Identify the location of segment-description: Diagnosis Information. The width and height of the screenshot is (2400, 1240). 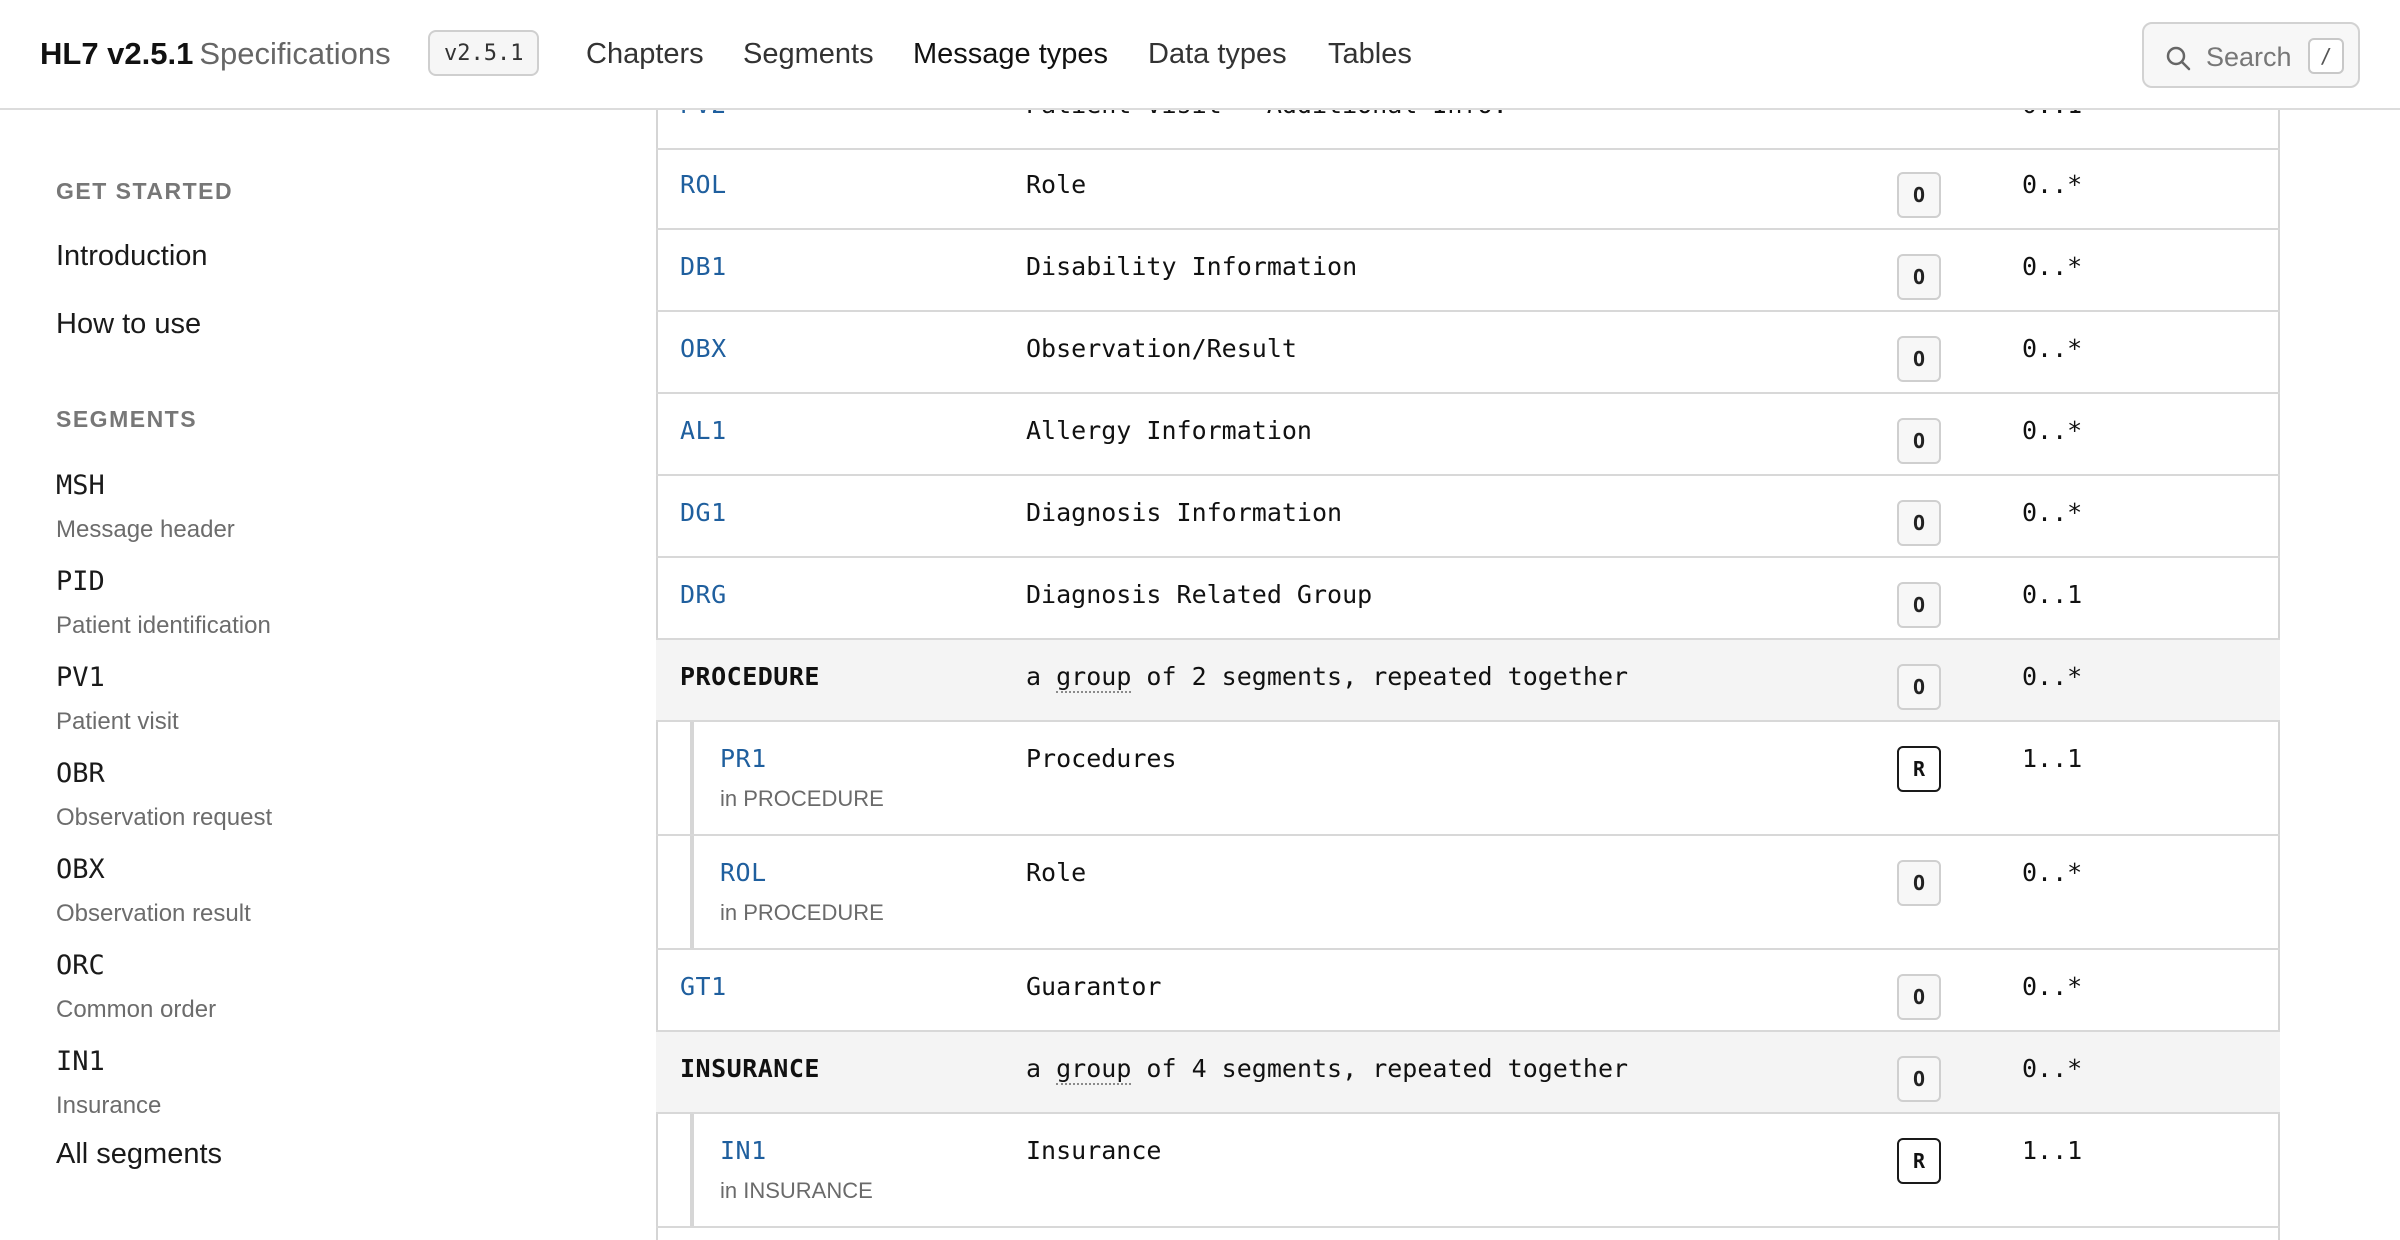
(1184, 512).